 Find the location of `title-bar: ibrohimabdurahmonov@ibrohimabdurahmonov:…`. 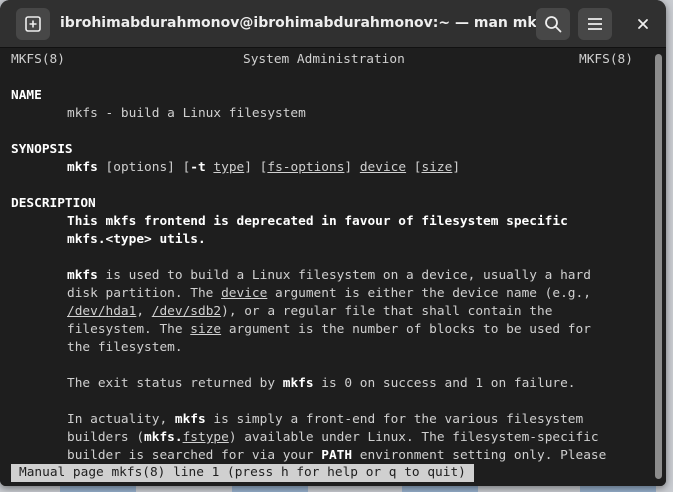

title-bar: ibrohimabdurahmonov@ibrohimabdurahmonov:… is located at coordinates (333, 24).